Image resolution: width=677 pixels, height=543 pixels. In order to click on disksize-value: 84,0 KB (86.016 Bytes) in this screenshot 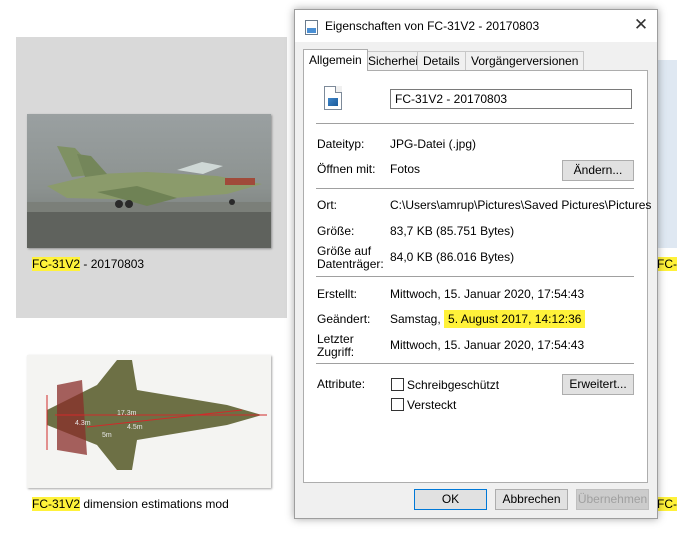, I will do `click(452, 257)`.